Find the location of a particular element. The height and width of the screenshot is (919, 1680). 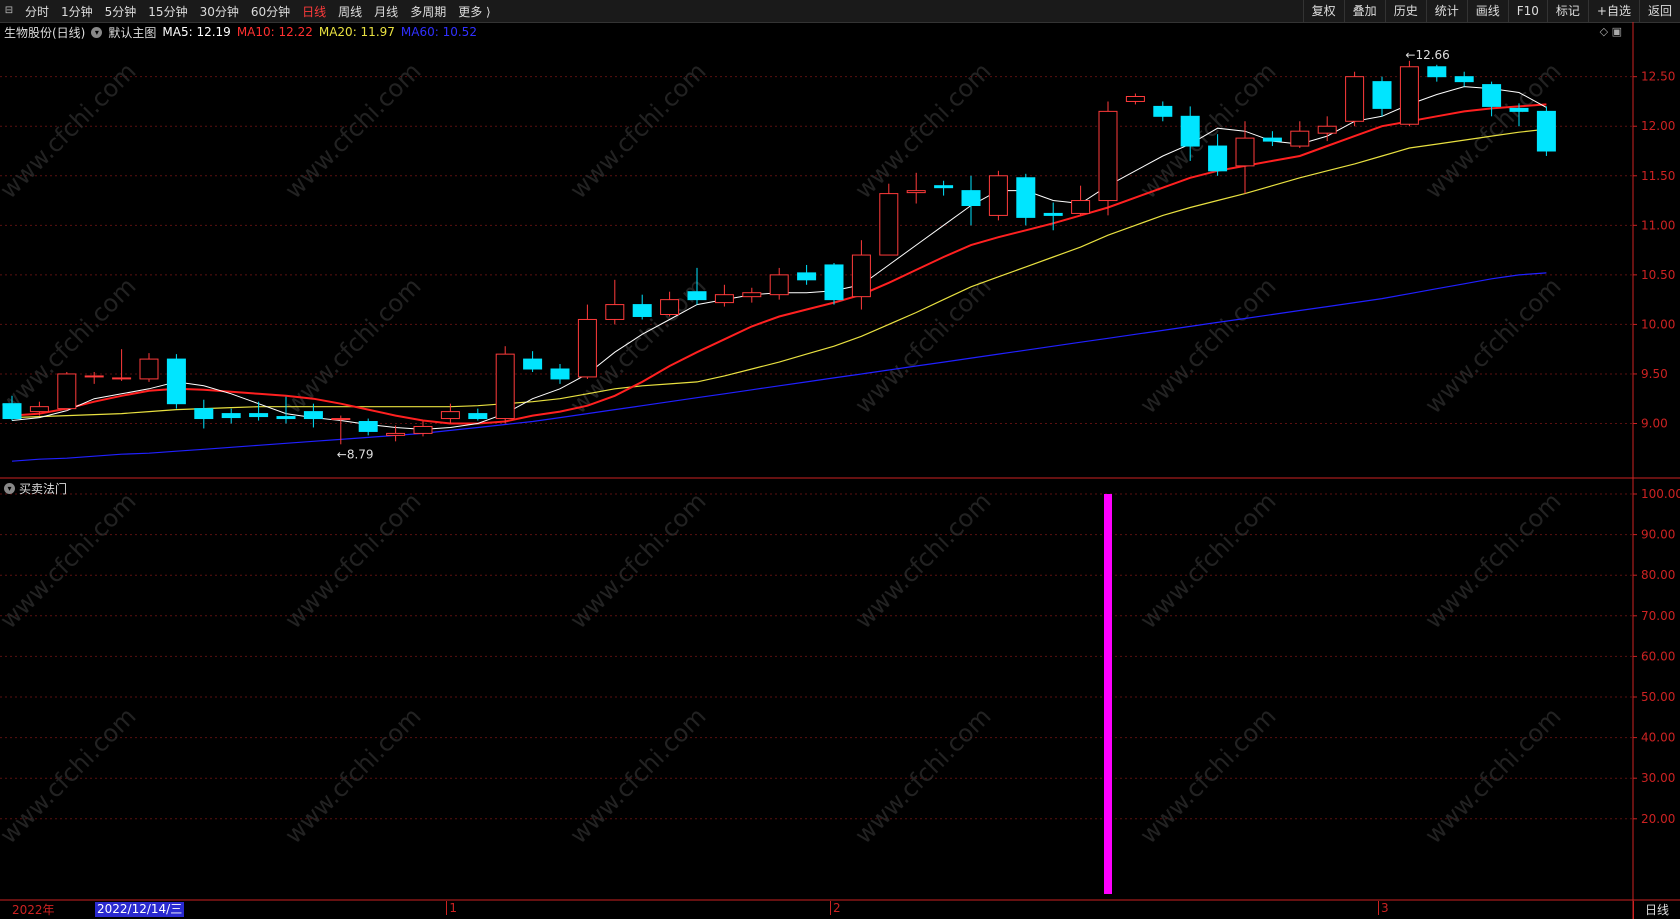

main-ytick-label-0: 9.00 is located at coordinates (1654, 424).